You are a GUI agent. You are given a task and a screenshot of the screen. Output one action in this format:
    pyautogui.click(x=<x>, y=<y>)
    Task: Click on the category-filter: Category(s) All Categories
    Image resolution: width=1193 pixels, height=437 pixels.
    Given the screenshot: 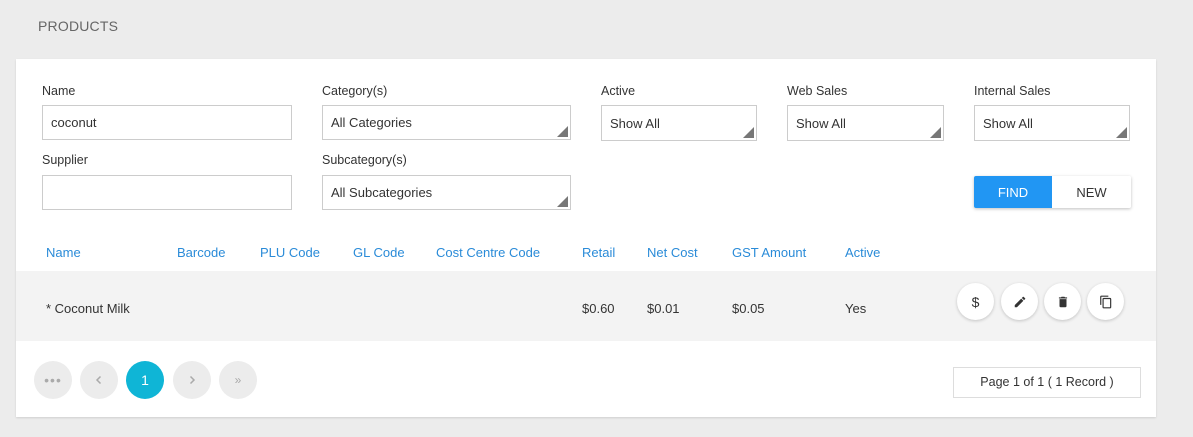 What is the action you would take?
    pyautogui.click(x=446, y=112)
    